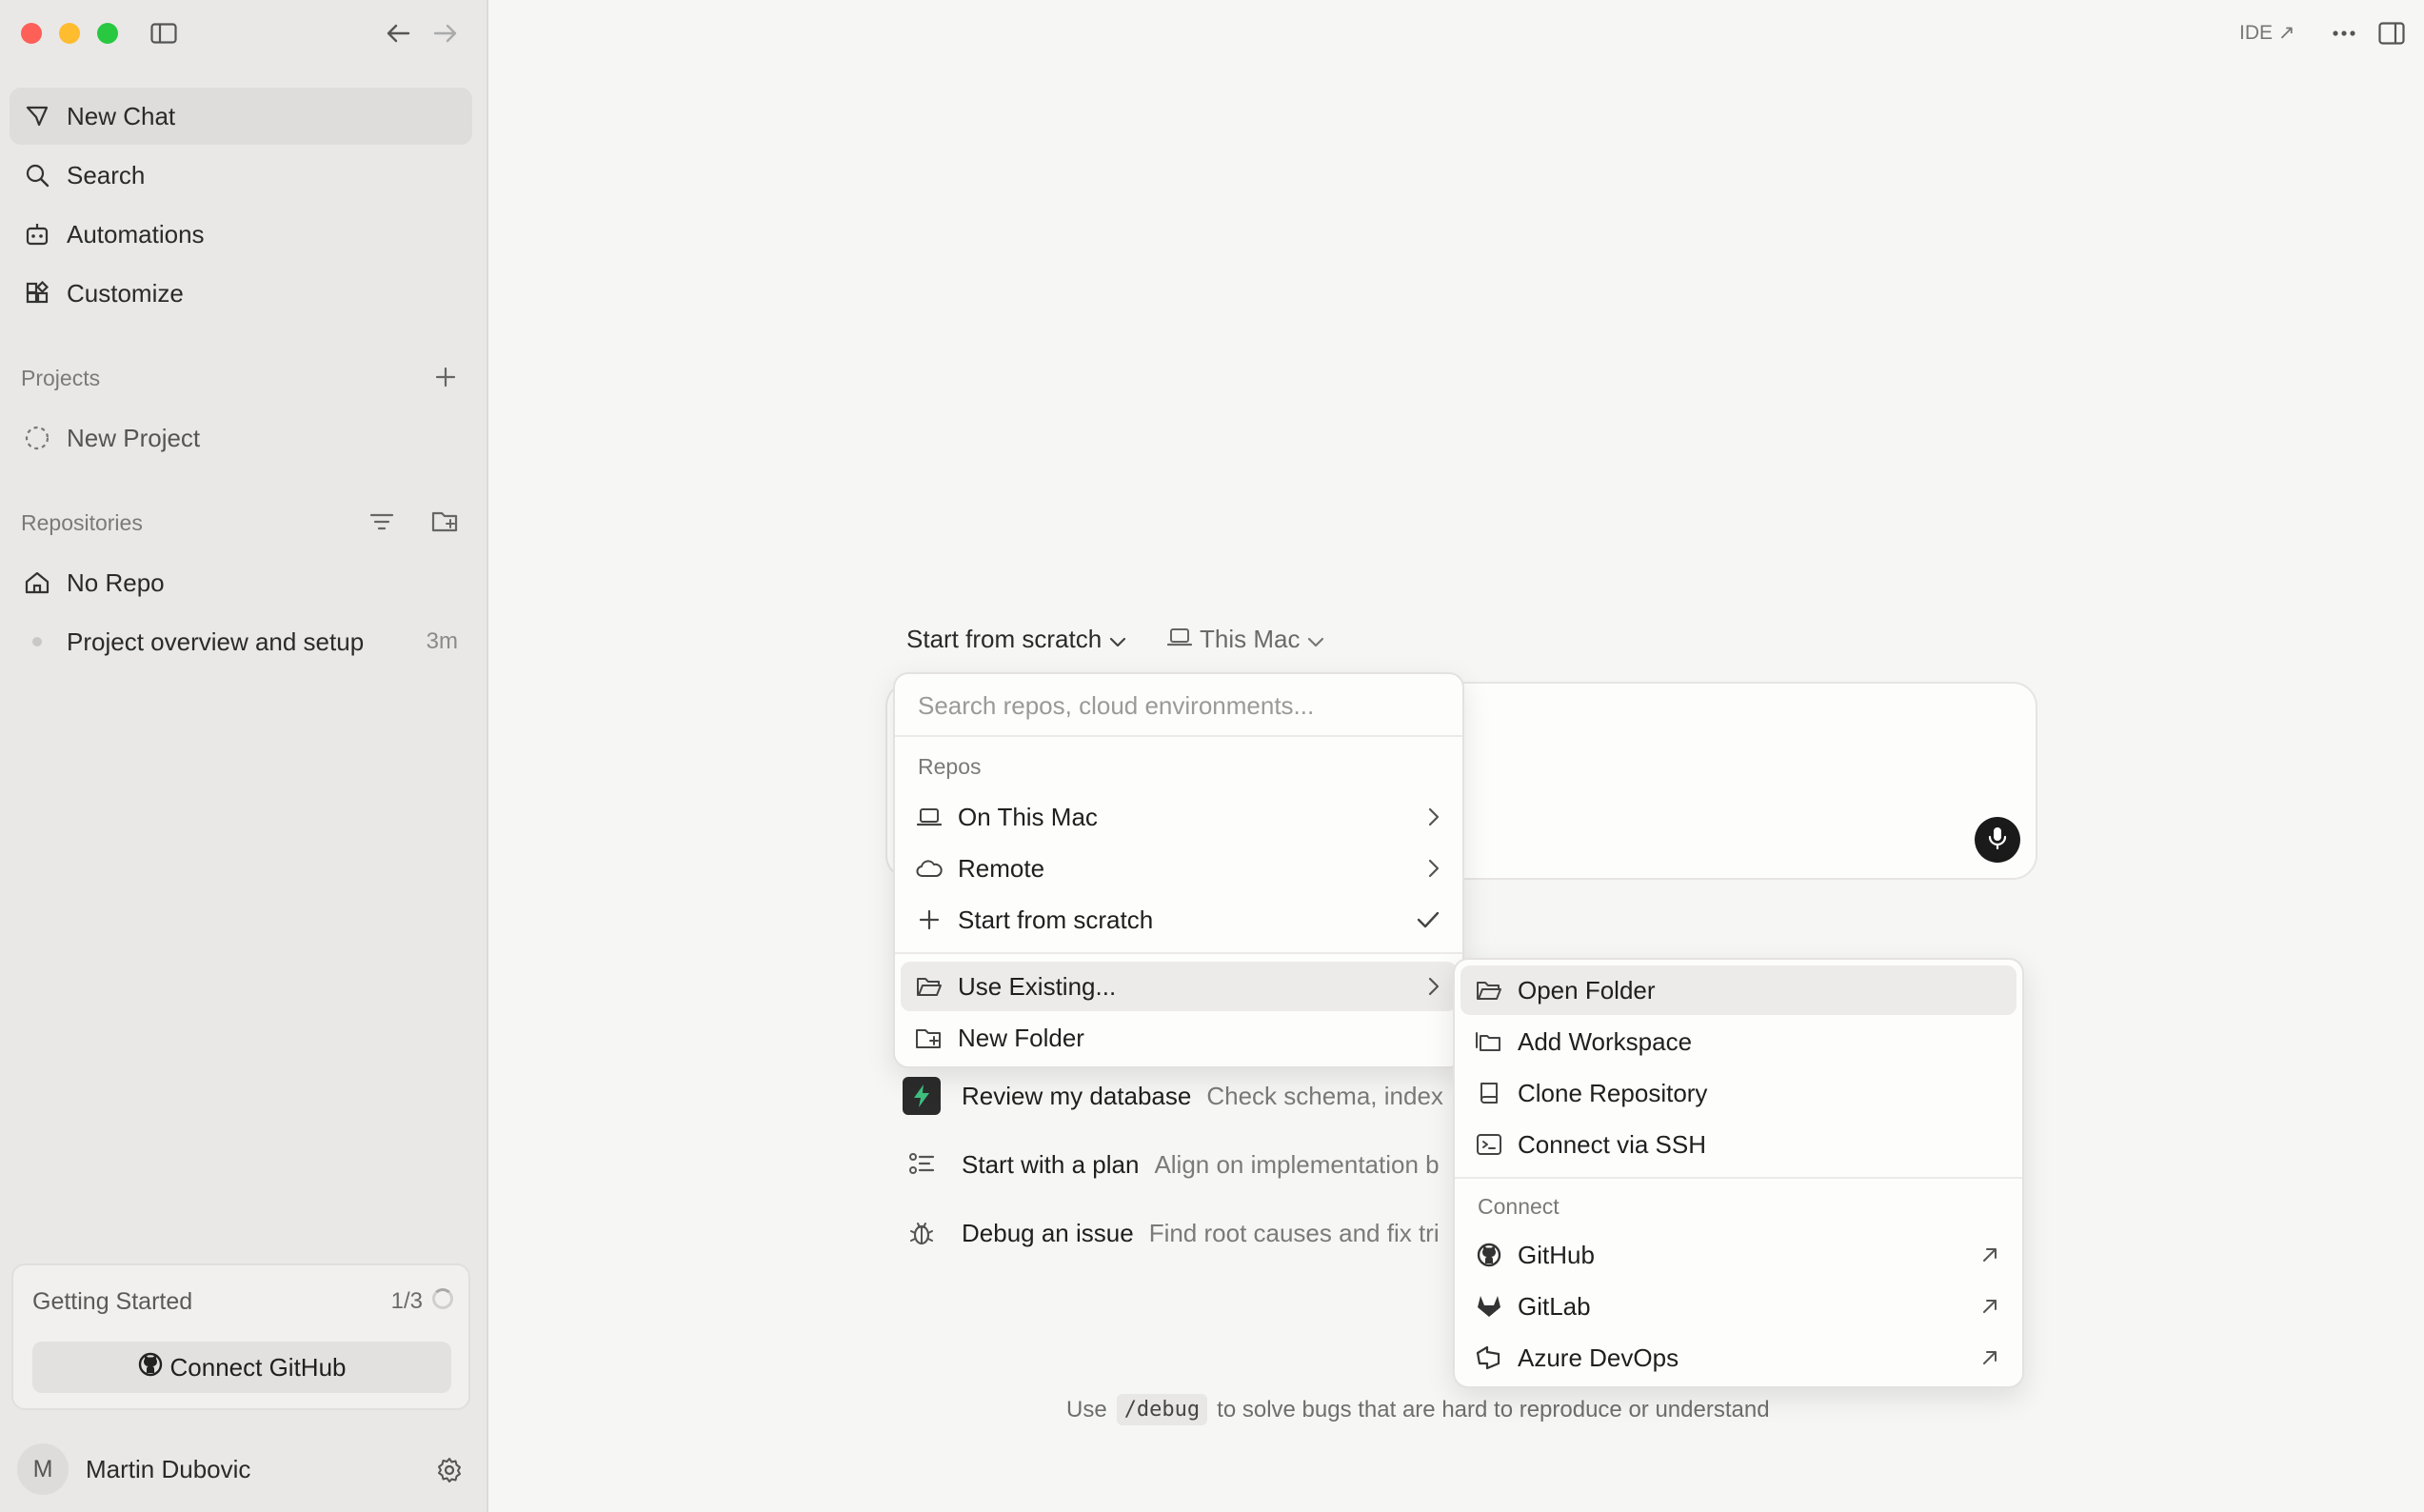 This screenshot has height=1512, width=2424. Describe the element at coordinates (1738, 990) in the screenshot. I see `menu-item-open-folder: Open Folder` at that location.